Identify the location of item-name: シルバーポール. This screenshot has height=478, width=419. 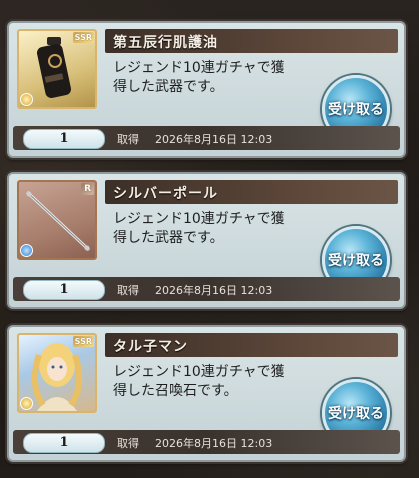
(165, 194).